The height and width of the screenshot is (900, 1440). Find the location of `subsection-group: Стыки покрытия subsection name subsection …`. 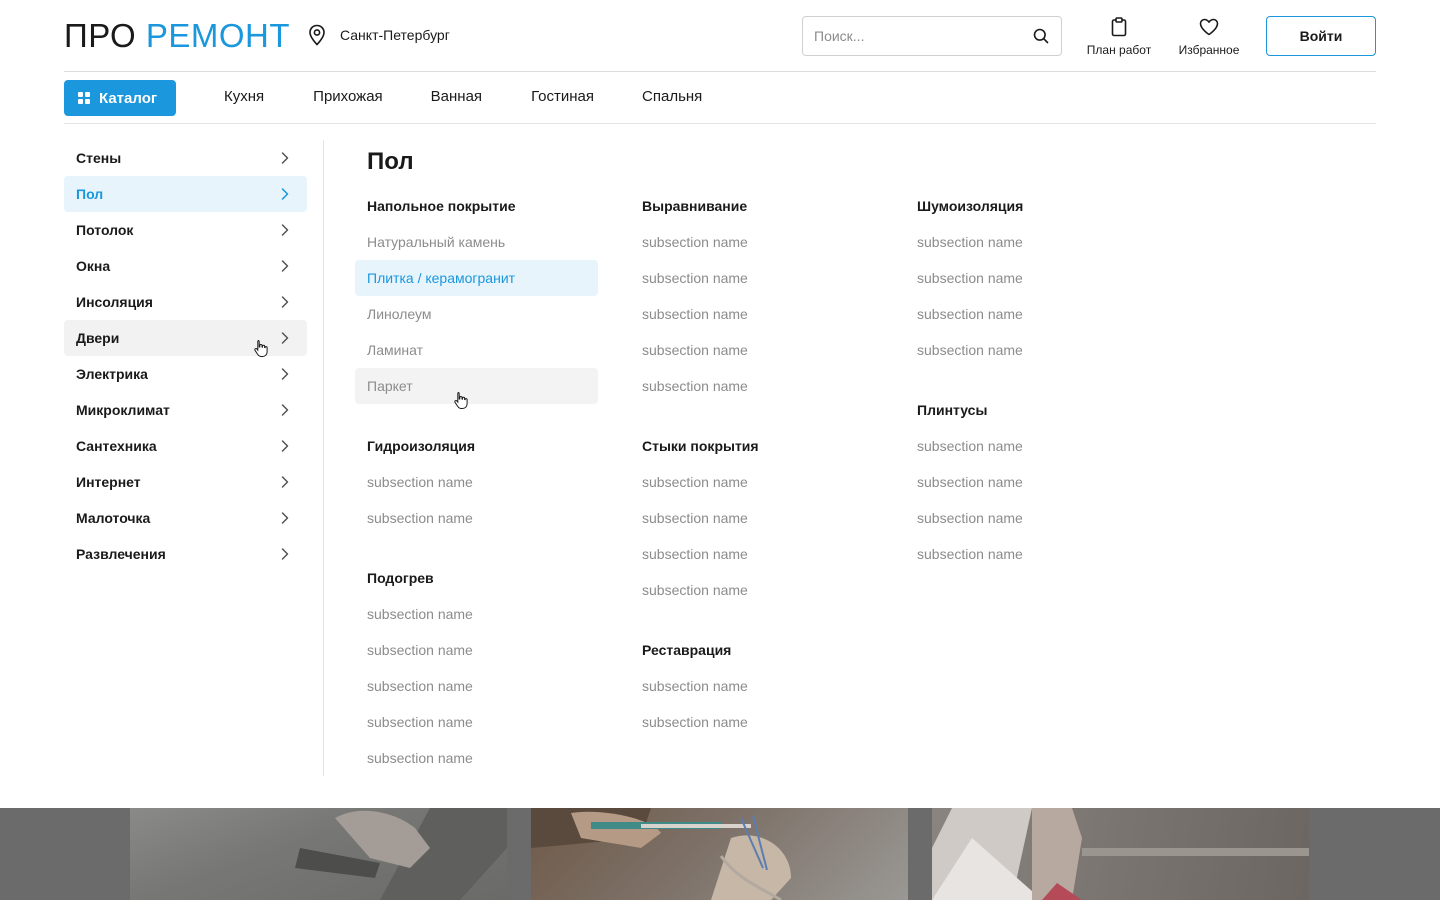

subsection-group: Стыки покрытия subsection name subsection … is located at coordinates (751, 518).